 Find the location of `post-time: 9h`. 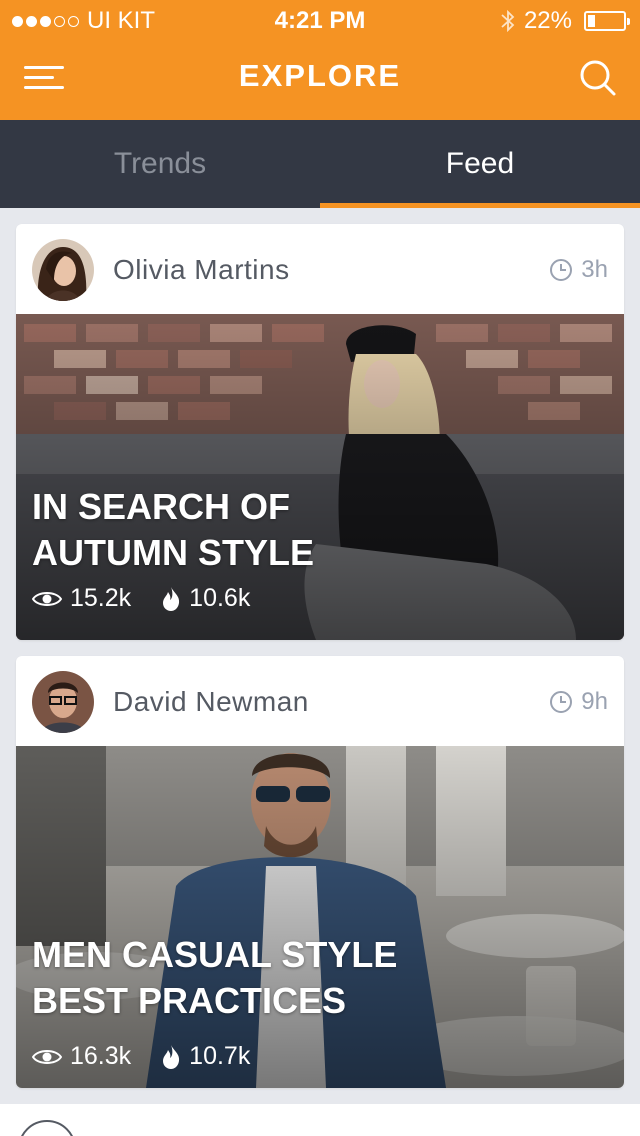

post-time: 9h is located at coordinates (578, 702).